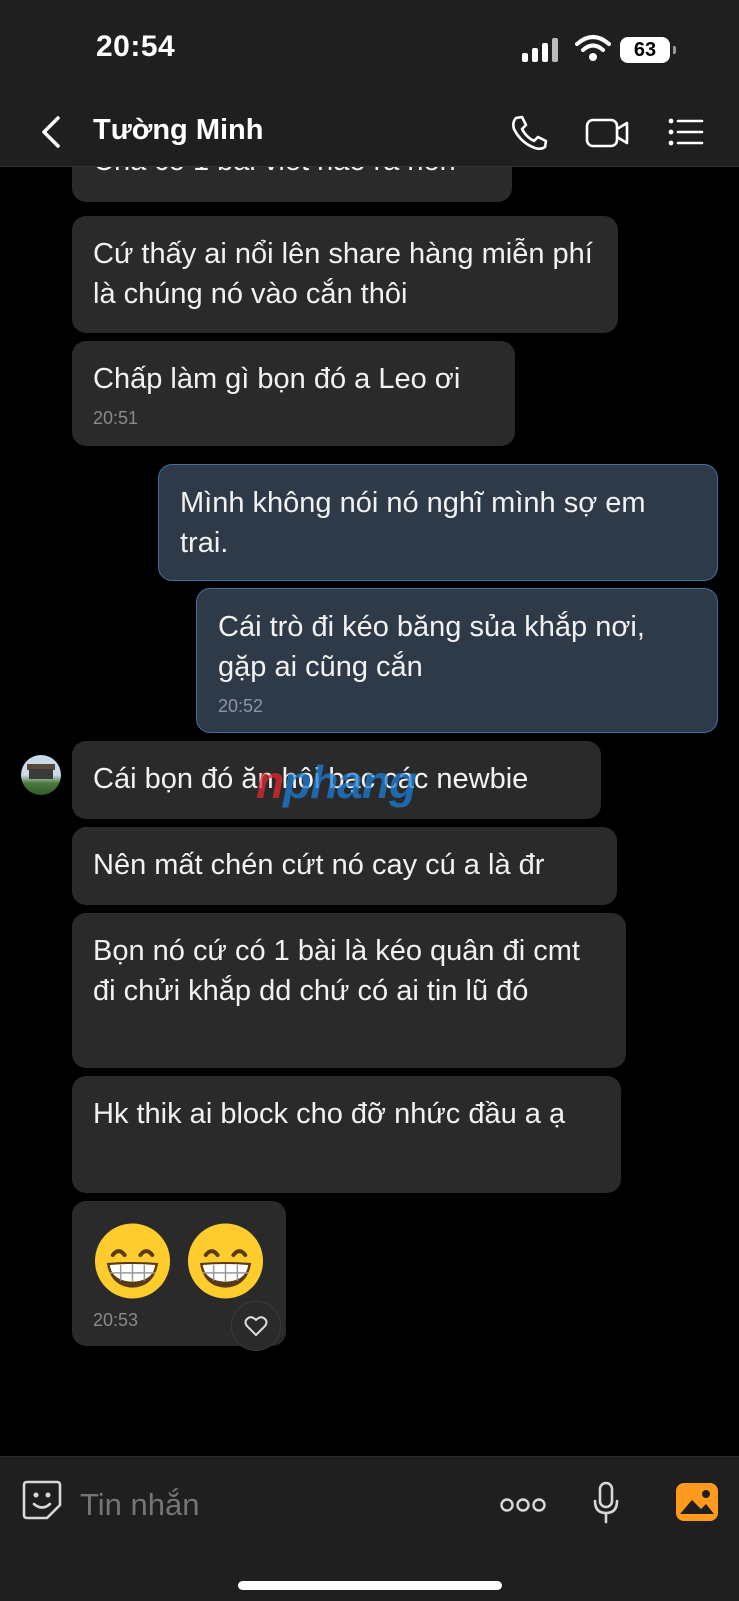 Image resolution: width=739 pixels, height=1601 pixels. What do you see at coordinates (686, 132) in the screenshot?
I see `menu-list-icon` at bounding box center [686, 132].